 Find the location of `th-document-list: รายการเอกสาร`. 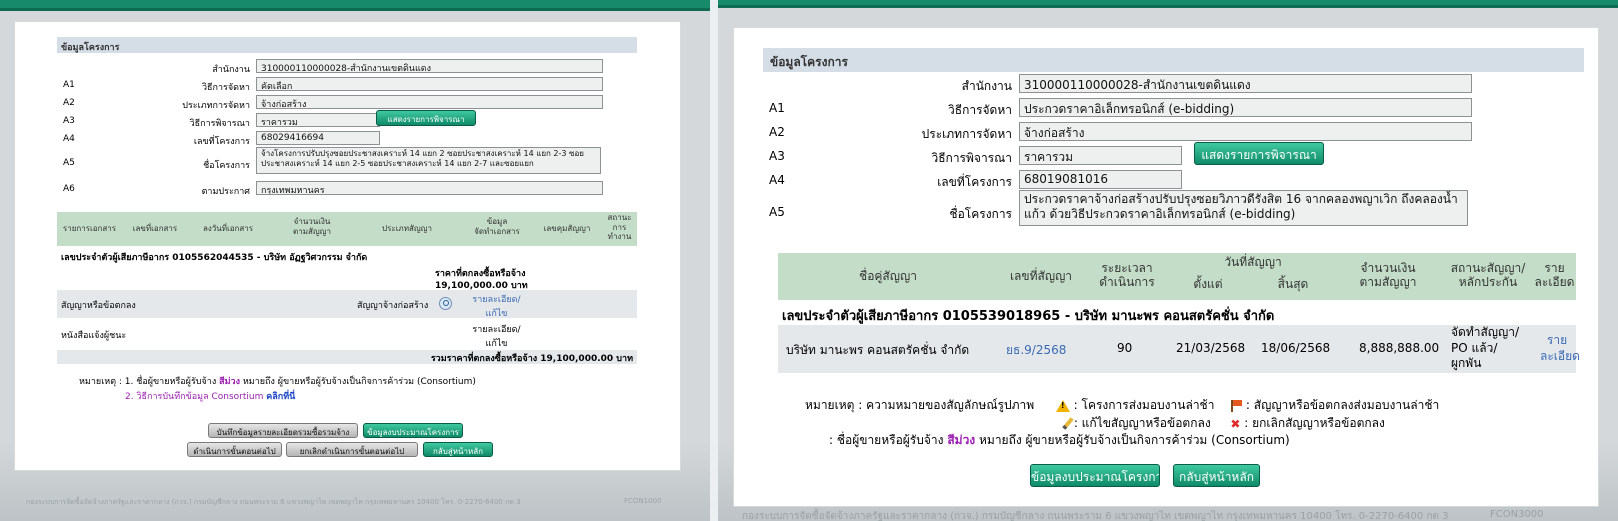

th-document-list: รายการเอกสาร is located at coordinates (89, 228).